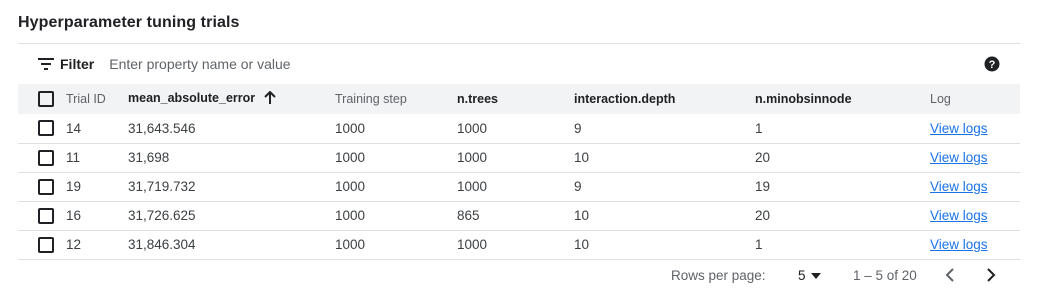  Describe the element at coordinates (97, 99) in the screenshot. I see `column-header-trial-id: Trial ID` at that location.